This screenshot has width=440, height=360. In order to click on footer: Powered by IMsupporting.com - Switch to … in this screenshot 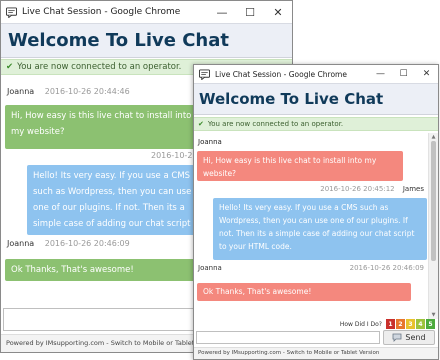, I will do `click(316, 353)`.